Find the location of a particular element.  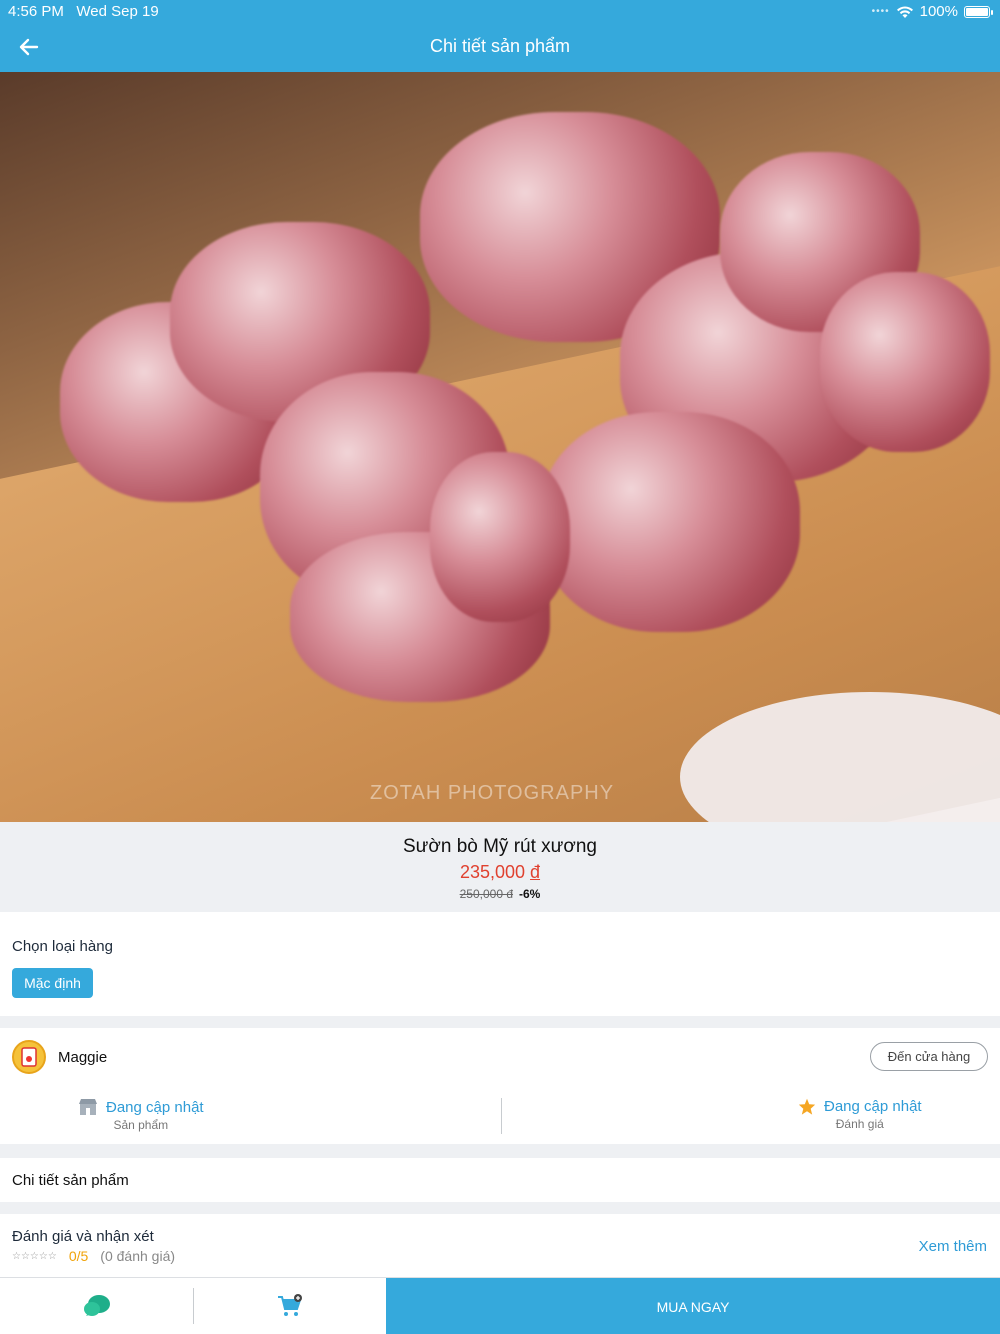

cart-add-icon is located at coordinates (290, 1305).